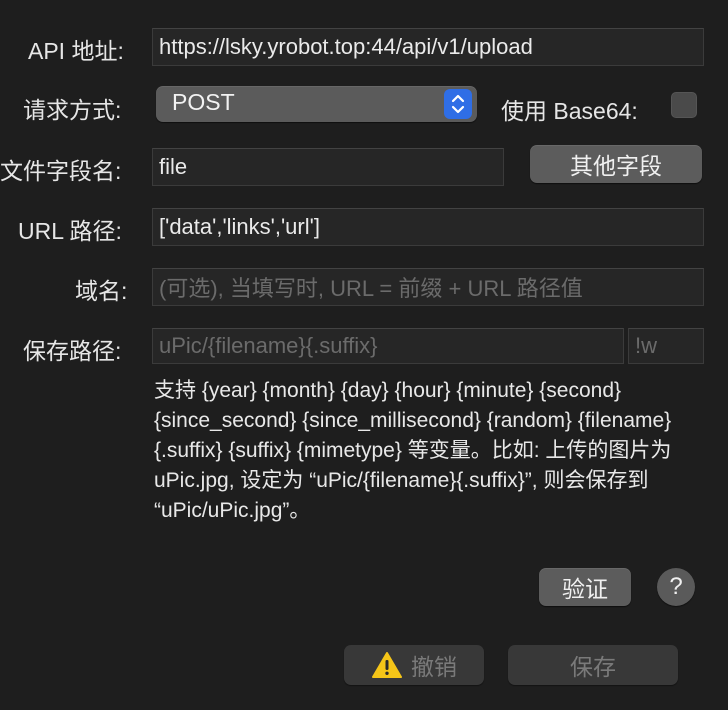 This screenshot has height=710, width=728. I want to click on other-fields-button: 其他字段, so click(616, 164).